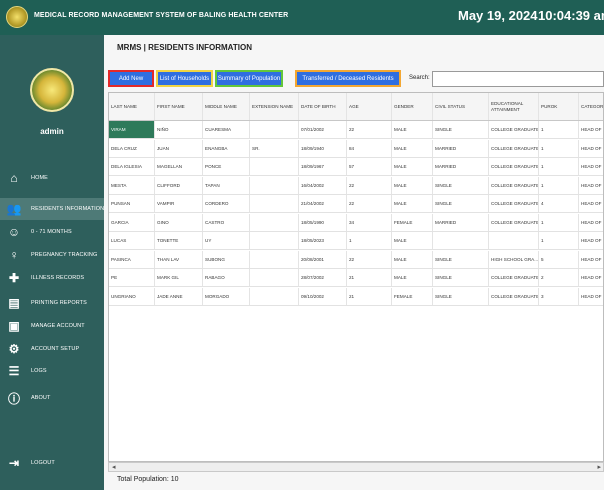  What do you see at coordinates (52, 209) in the screenshot?
I see `sidebar-item-residents-information: 👥 RESIDENTS INFORMATION` at bounding box center [52, 209].